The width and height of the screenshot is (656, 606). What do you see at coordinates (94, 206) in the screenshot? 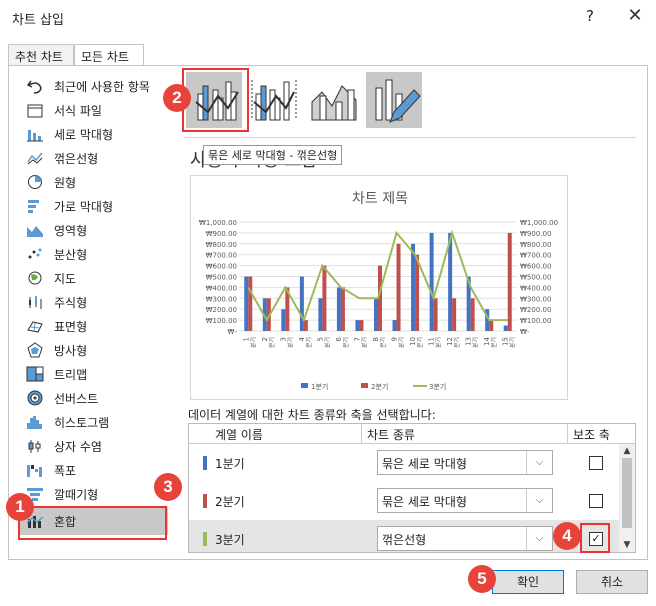
I see `sidebar-item-bar-chart: 가로 막대형` at bounding box center [94, 206].